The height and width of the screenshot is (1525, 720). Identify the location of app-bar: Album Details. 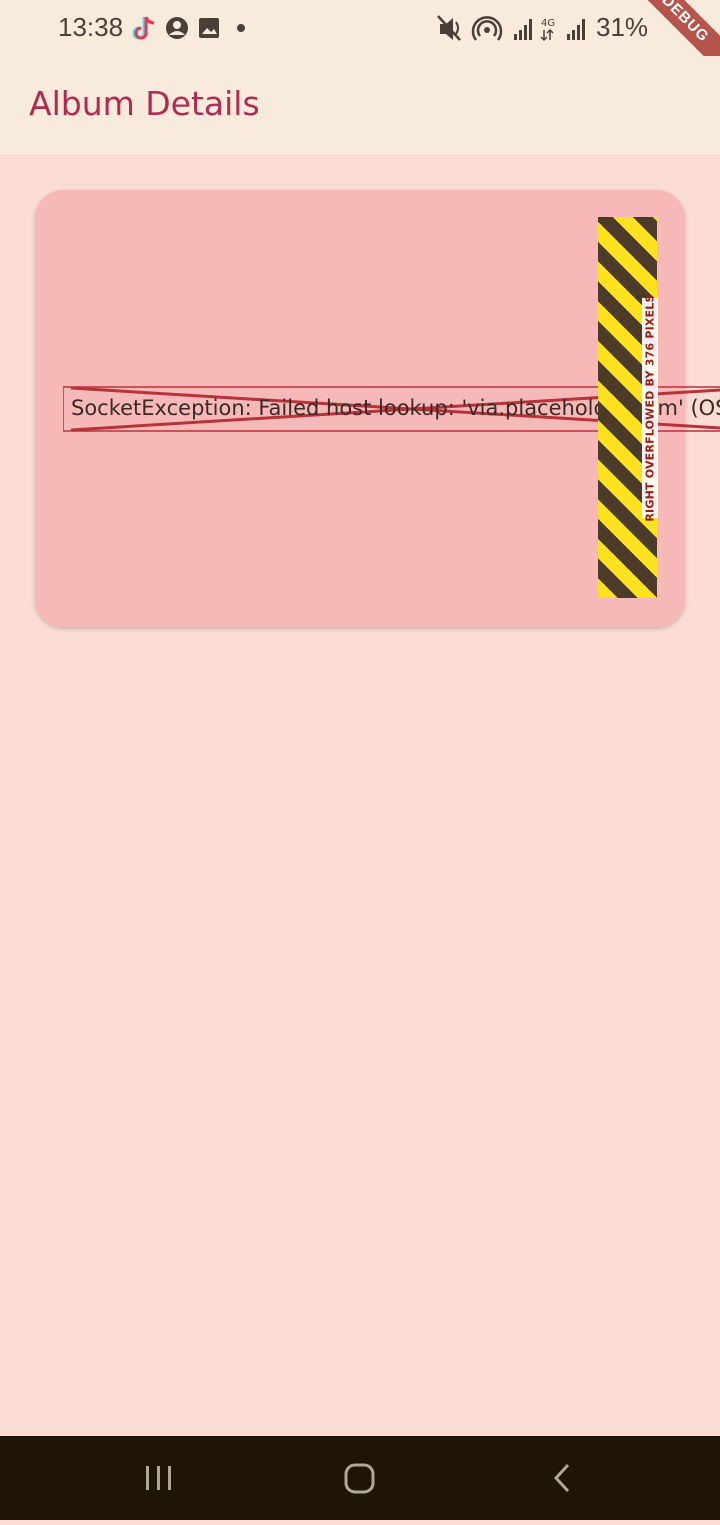
(360, 105).